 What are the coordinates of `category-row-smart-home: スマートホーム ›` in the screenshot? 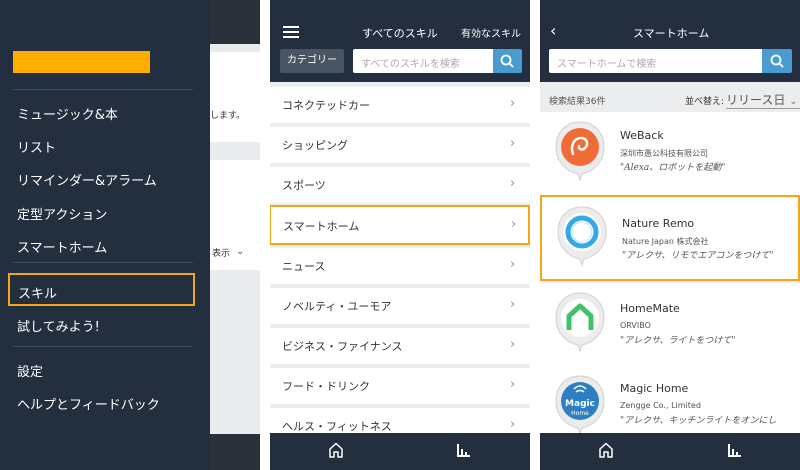 It's located at (400, 225).